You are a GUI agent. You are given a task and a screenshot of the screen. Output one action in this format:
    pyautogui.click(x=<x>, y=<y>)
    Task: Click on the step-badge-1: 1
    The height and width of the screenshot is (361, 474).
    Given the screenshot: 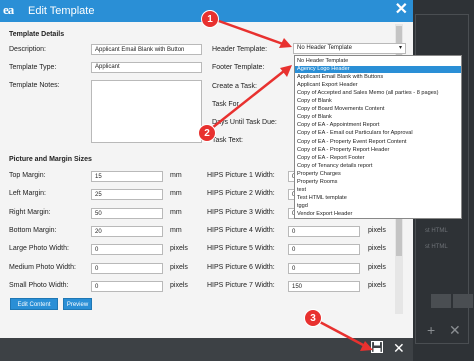 What is the action you would take?
    pyautogui.click(x=210, y=19)
    